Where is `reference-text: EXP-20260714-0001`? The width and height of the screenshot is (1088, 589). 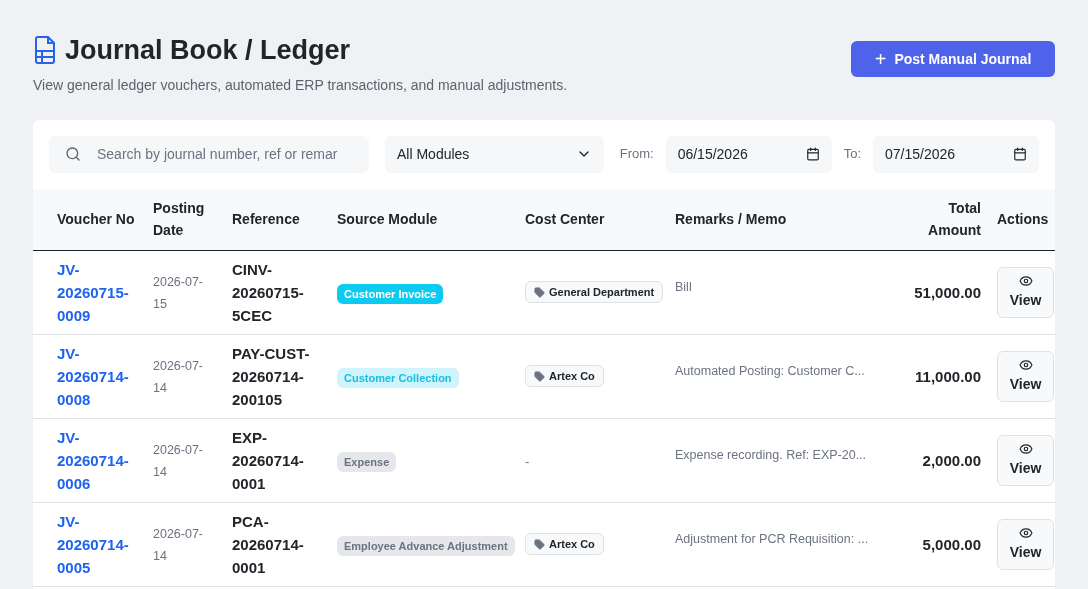 reference-text: EXP-20260714-0001 is located at coordinates (268, 461).